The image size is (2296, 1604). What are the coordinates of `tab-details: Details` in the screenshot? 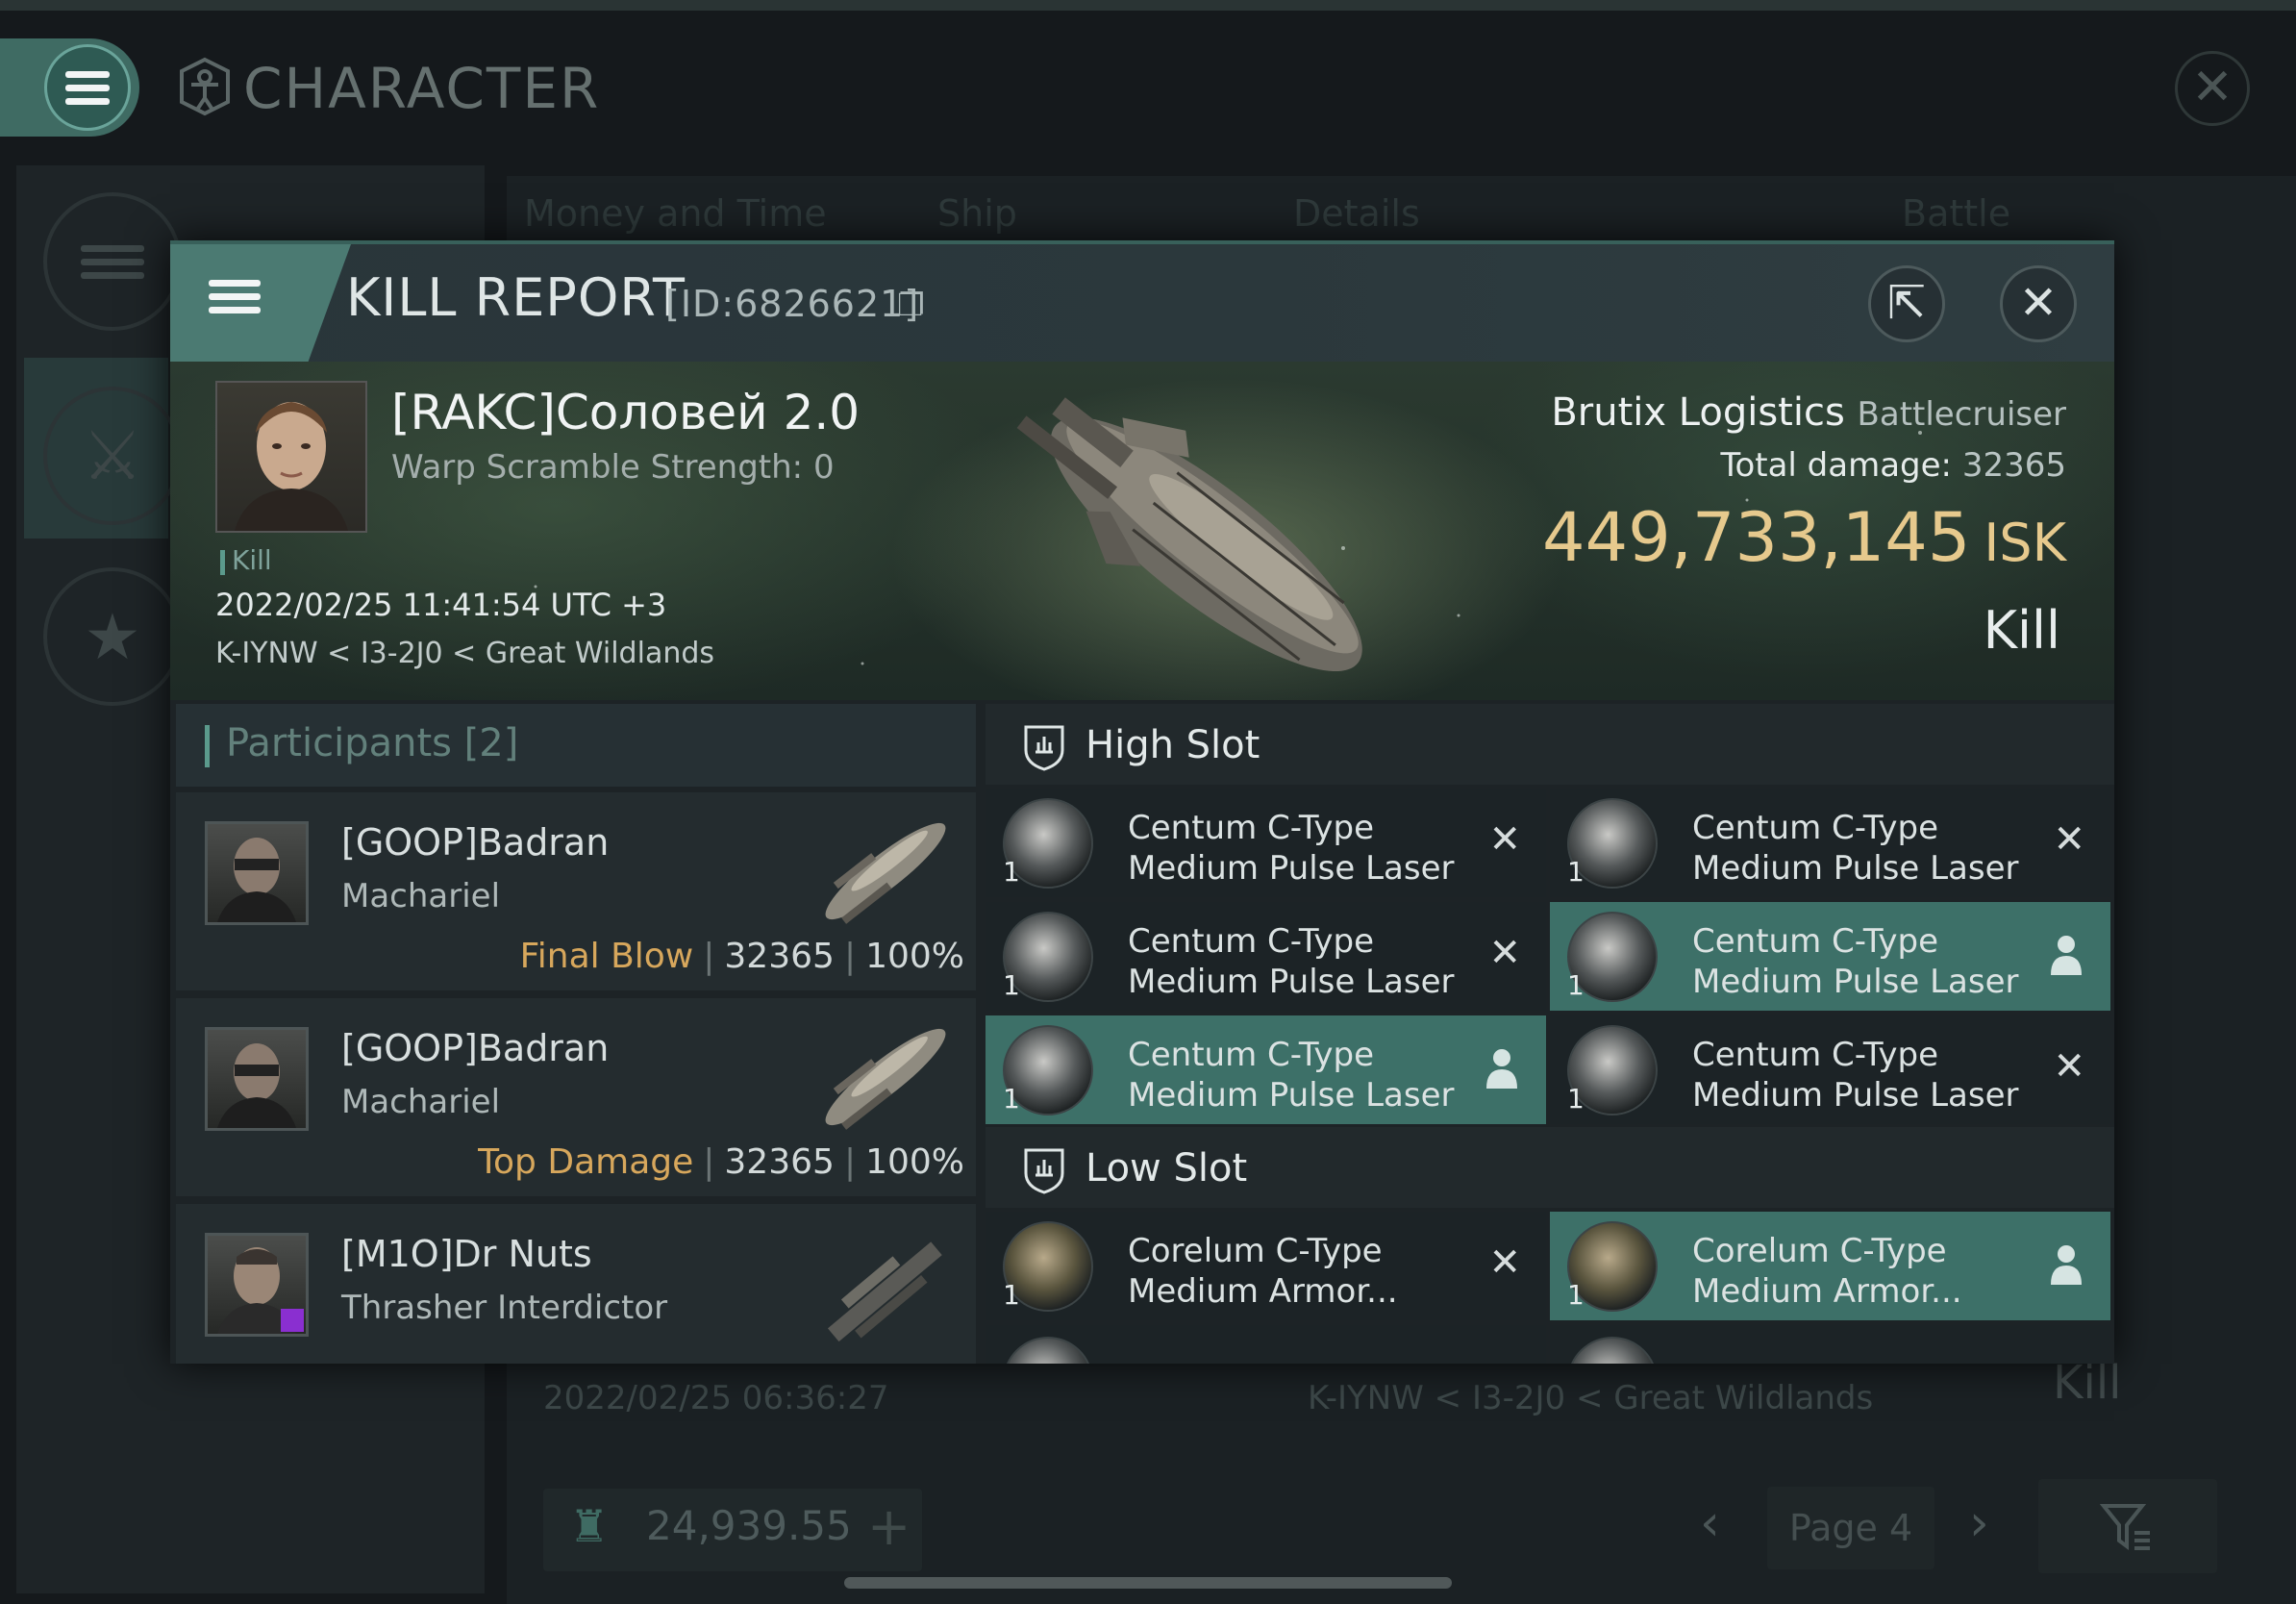 It's located at (1356, 213).